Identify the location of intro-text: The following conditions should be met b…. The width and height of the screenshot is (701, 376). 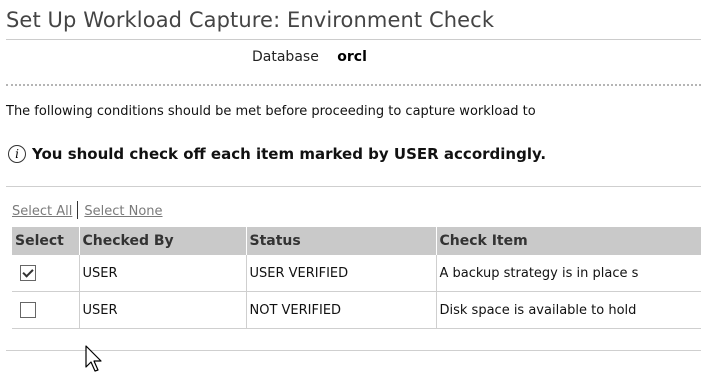
(271, 111).